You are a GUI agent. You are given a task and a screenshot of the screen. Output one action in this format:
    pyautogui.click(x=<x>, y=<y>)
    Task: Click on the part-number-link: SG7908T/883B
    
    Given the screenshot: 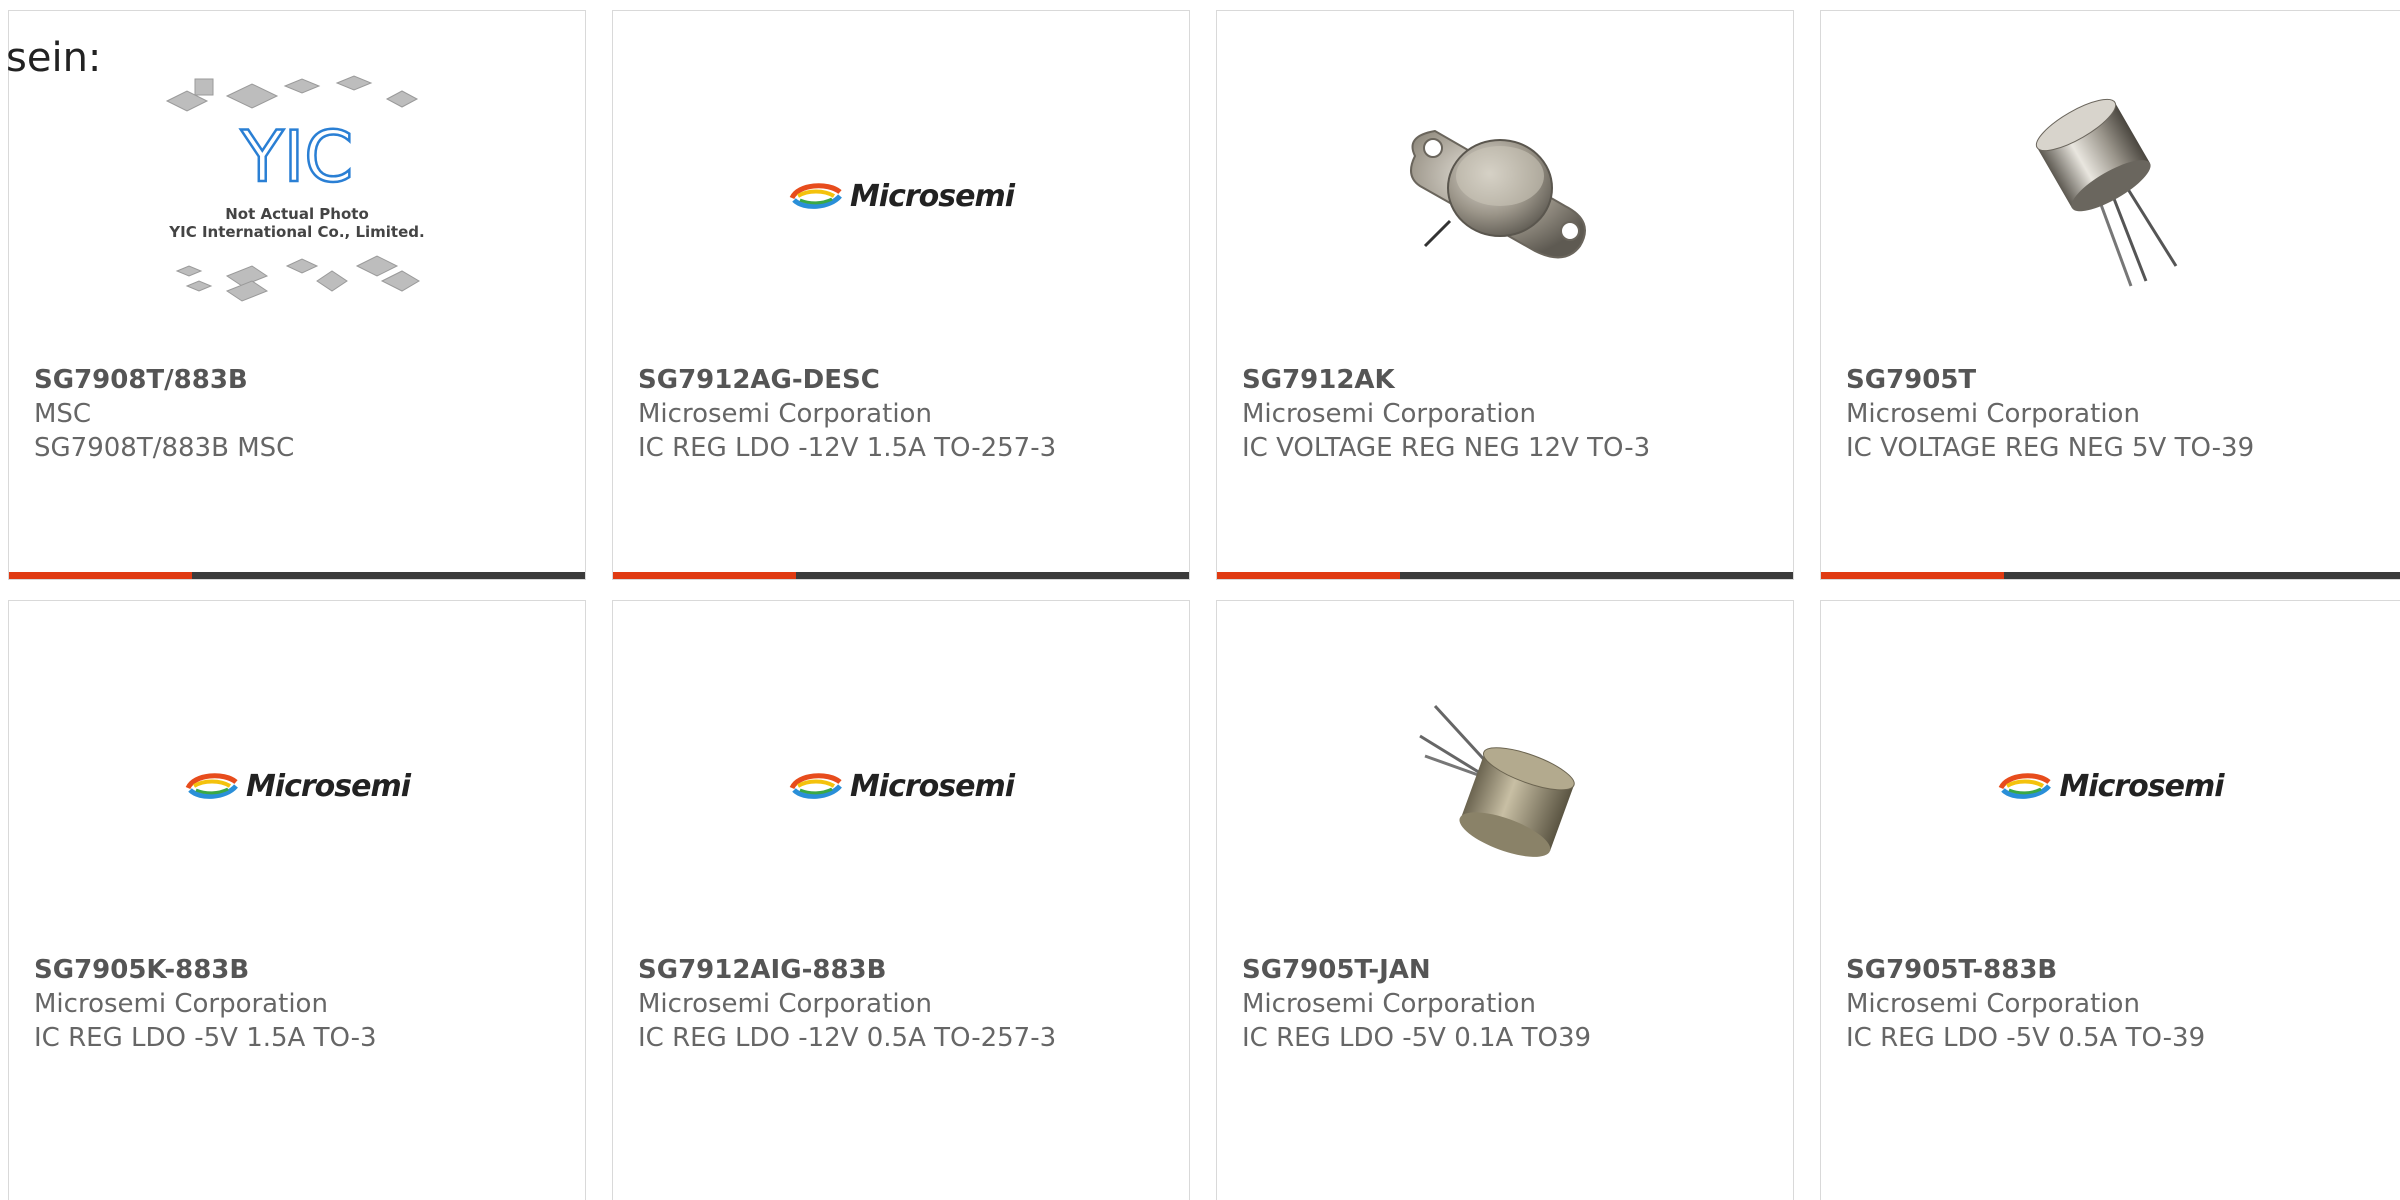 What is the action you would take?
    pyautogui.click(x=304, y=380)
    